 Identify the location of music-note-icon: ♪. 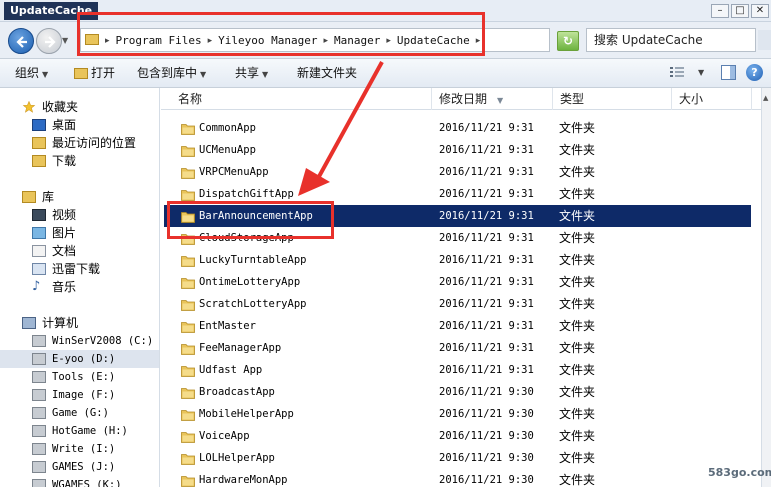
(36, 286).